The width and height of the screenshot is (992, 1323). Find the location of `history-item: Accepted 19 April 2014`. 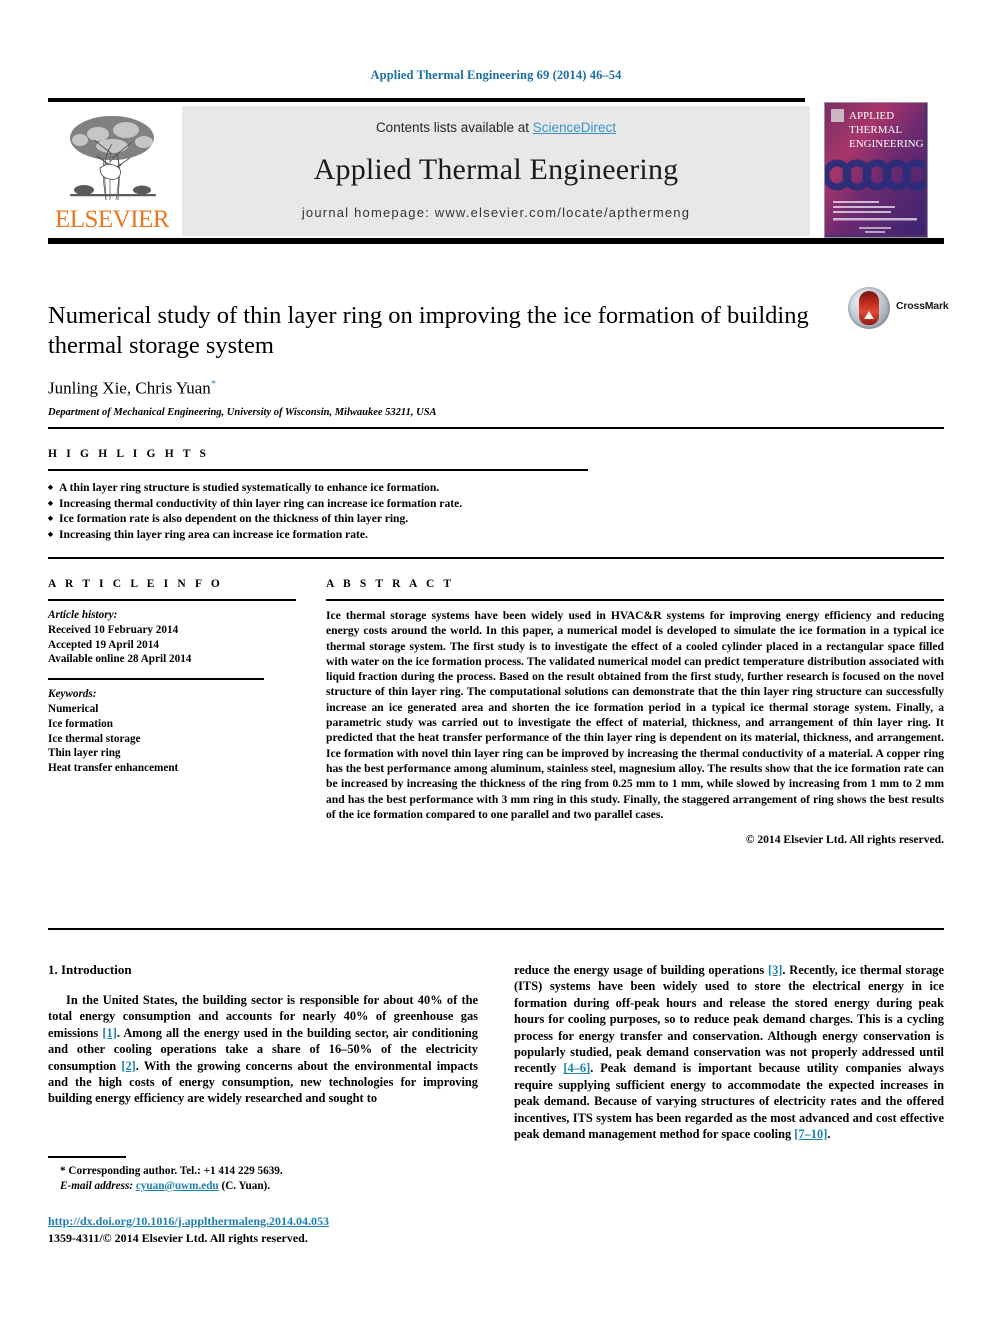

history-item: Accepted 19 April 2014 is located at coordinates (103, 644).